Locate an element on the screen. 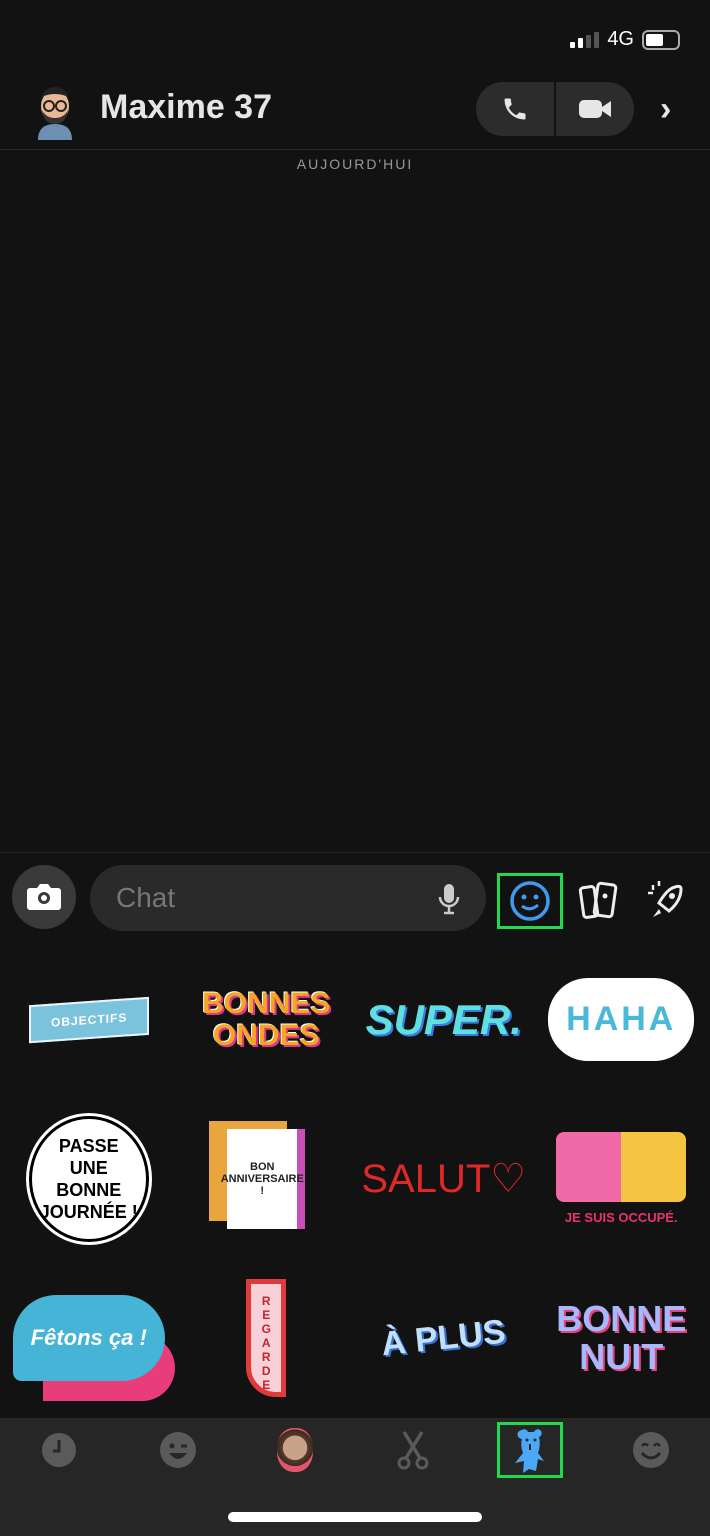 The width and height of the screenshot is (710, 1536). sticker: BON ANNIVERSAIRE ! is located at coordinates (267, 1178).